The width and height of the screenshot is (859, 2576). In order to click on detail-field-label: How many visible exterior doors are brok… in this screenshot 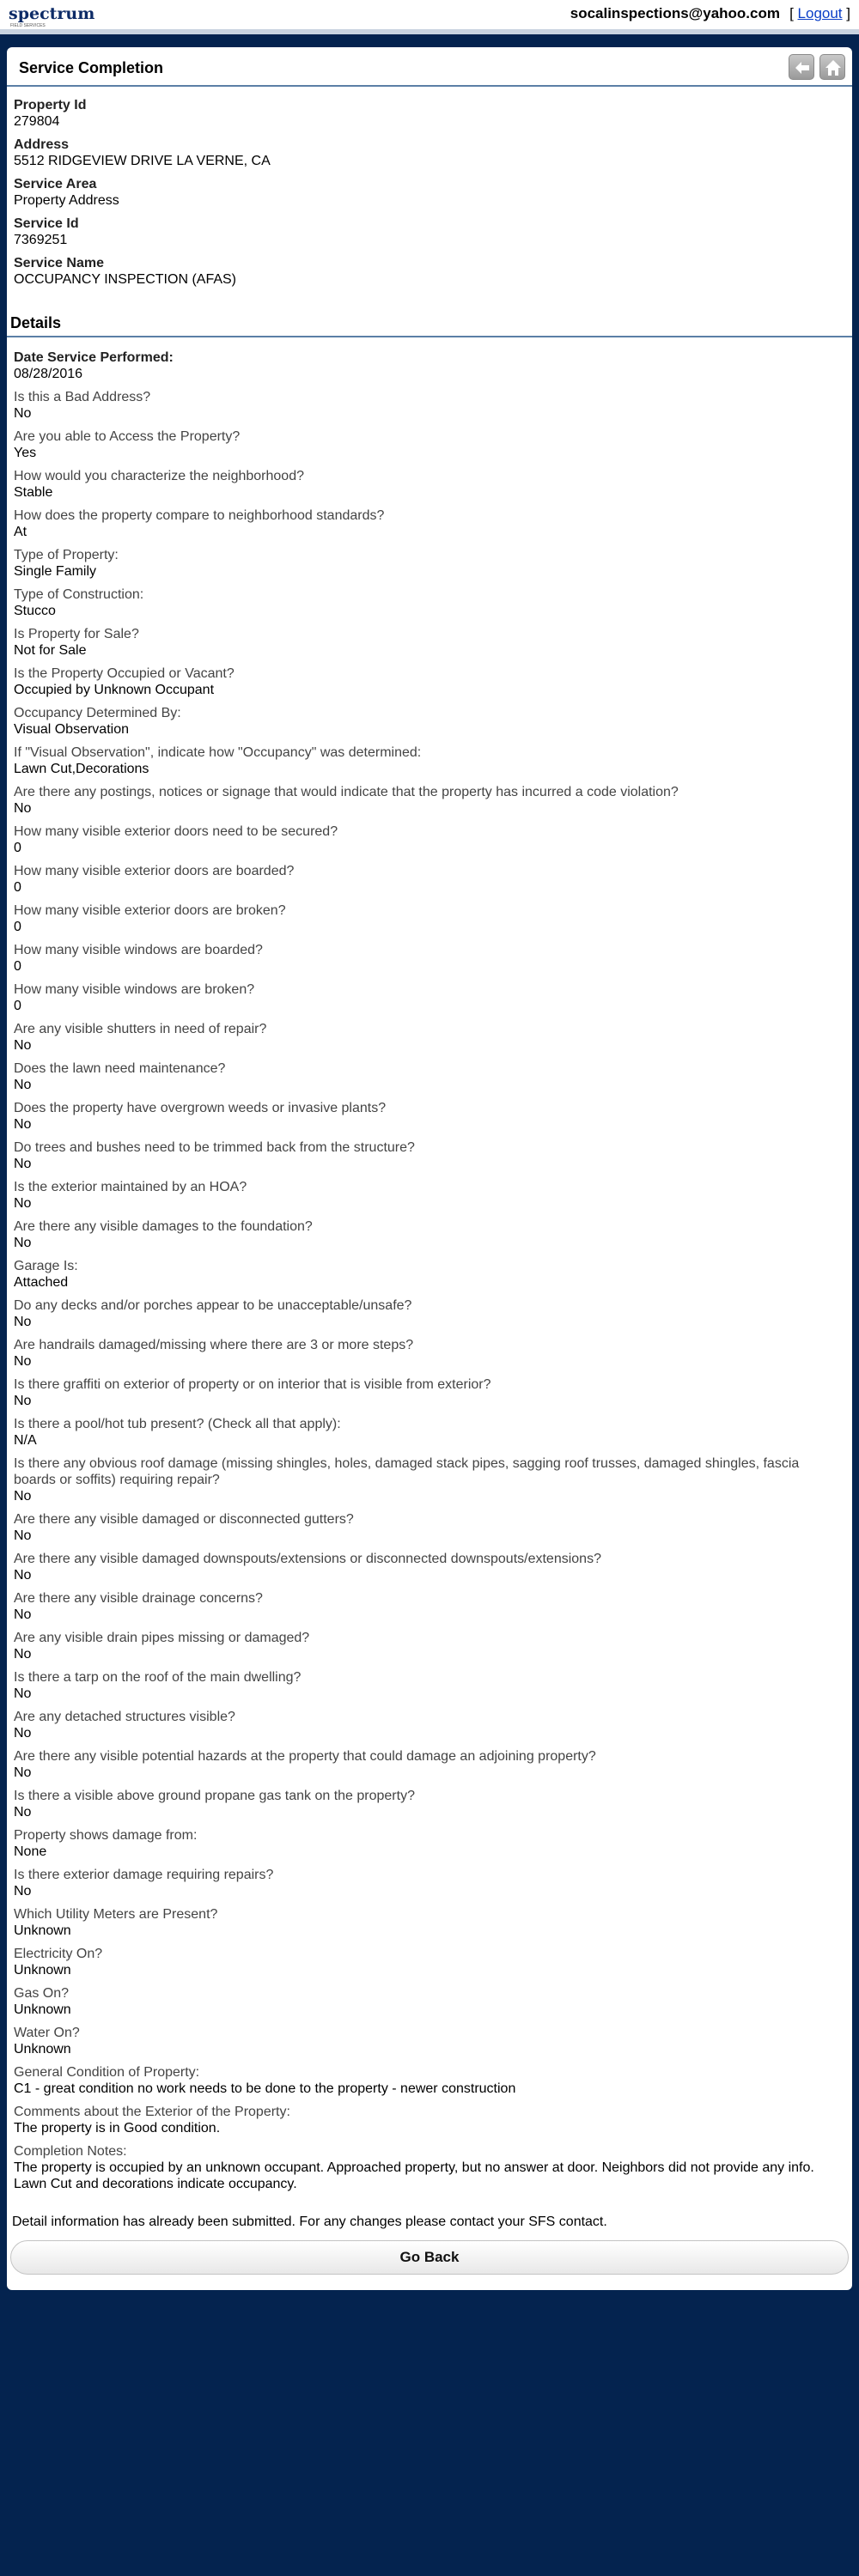, I will do `click(150, 910)`.